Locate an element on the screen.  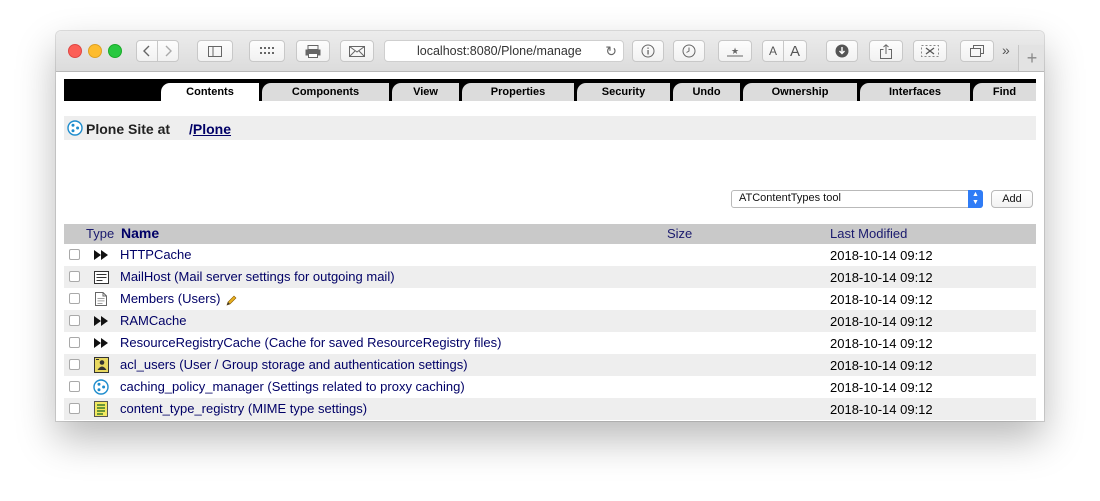
print-button is located at coordinates (313, 51).